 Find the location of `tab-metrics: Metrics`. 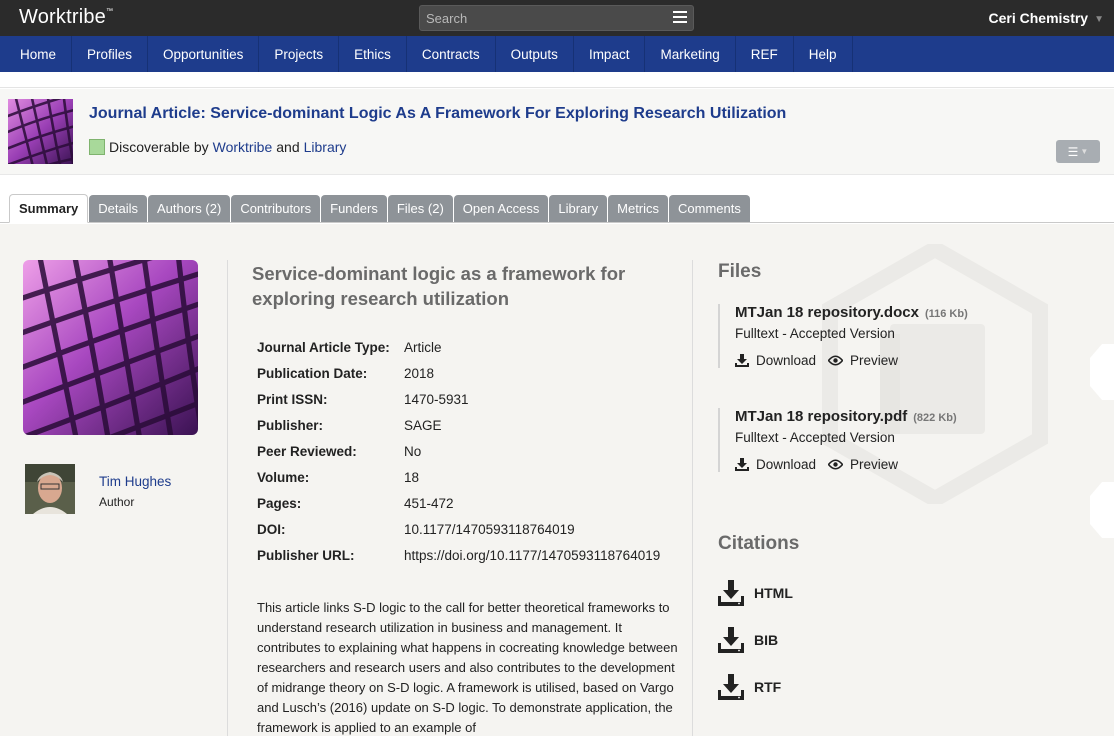

tab-metrics: Metrics is located at coordinates (638, 208).